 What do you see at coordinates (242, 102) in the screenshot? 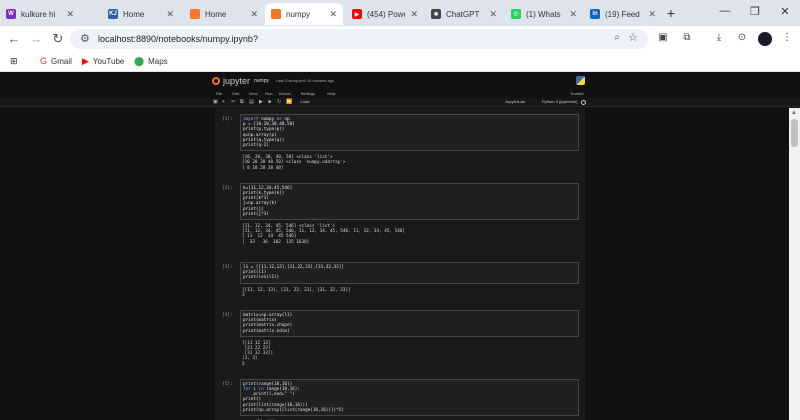
I see `copy-icon: ⧉` at bounding box center [242, 102].